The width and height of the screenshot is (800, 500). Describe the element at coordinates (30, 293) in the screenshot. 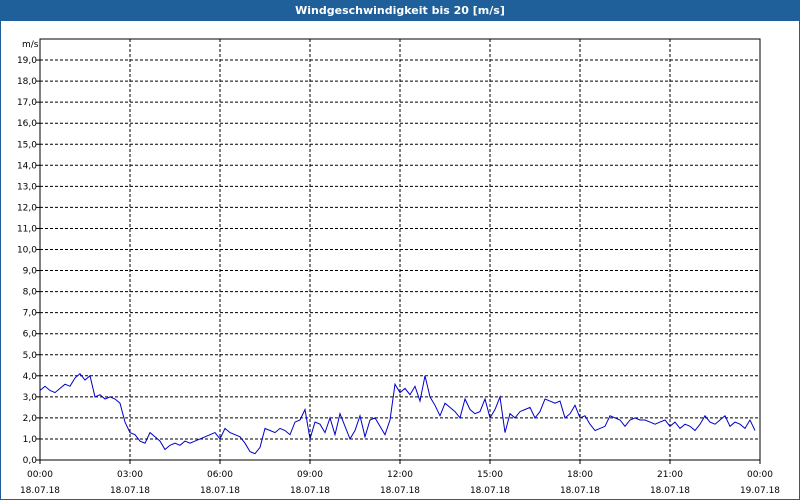

I see `y-tick-label: 8,0` at that location.